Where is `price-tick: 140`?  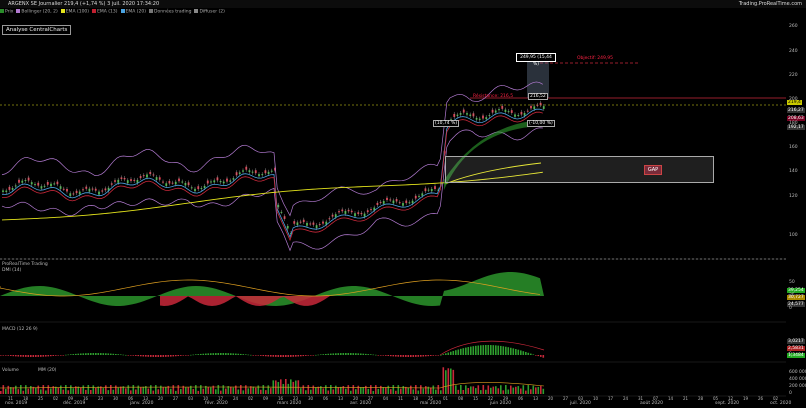 price-tick: 140 is located at coordinates (793, 171).